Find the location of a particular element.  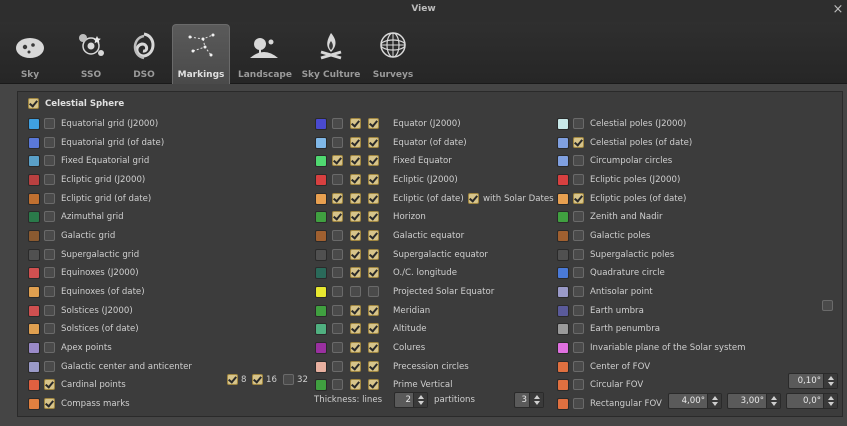

partitions-spinbox: 3 is located at coordinates (529, 400).